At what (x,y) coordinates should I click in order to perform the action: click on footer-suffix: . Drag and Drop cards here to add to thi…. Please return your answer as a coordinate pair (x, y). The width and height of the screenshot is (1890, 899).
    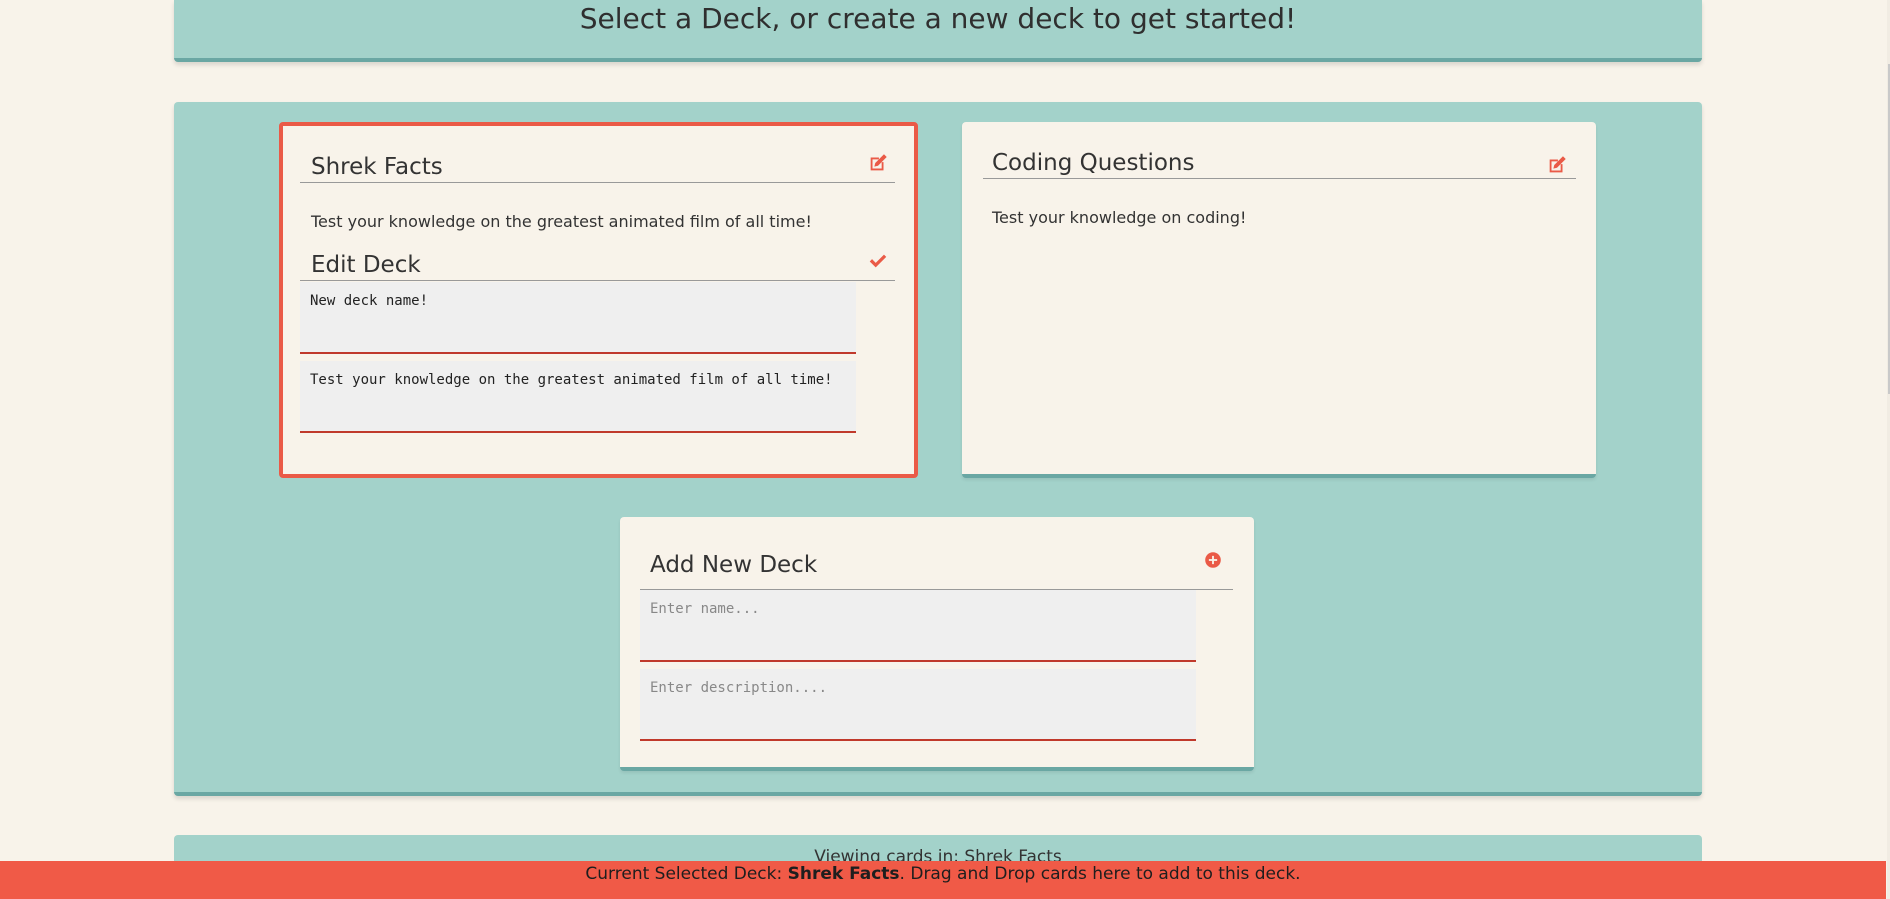
    Looking at the image, I should click on (1100, 874).